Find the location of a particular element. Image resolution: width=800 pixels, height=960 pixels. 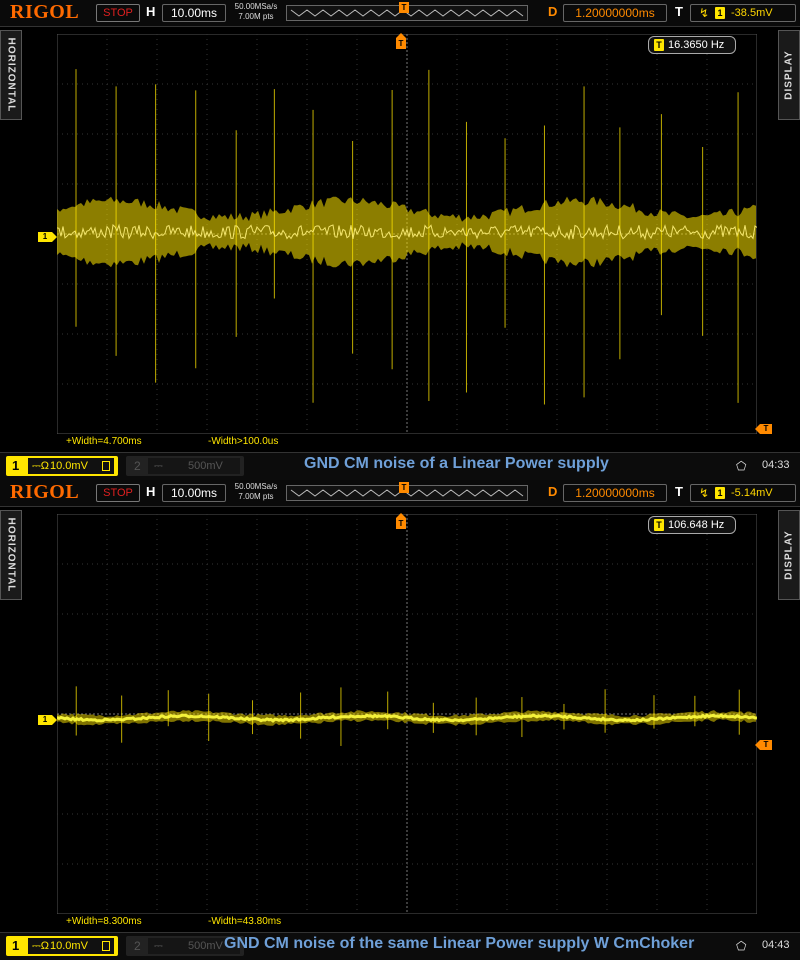

frequency-counter: T 16.3650 Hz is located at coordinates (692, 45).